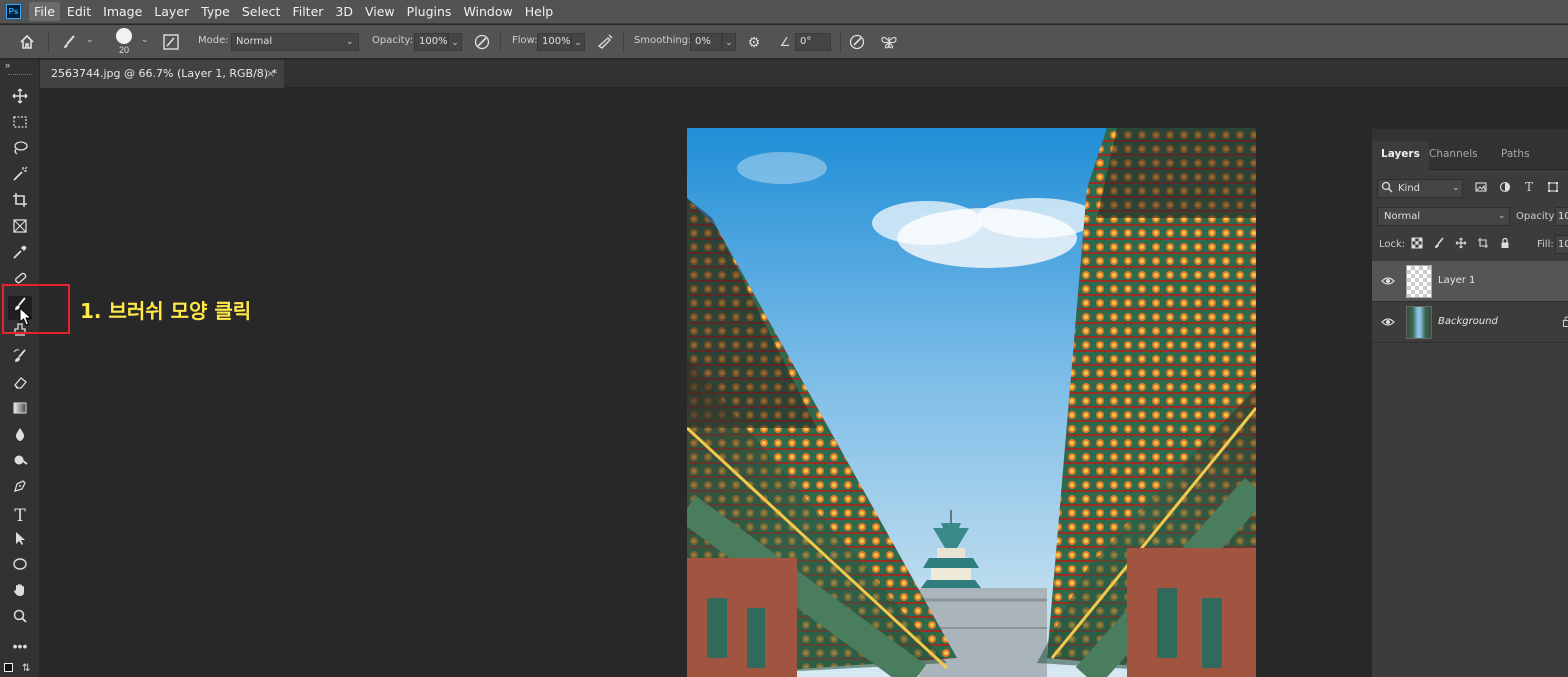 The image size is (1568, 677). What do you see at coordinates (1419, 281) in the screenshot?
I see `layer-thumbnail-transparent` at bounding box center [1419, 281].